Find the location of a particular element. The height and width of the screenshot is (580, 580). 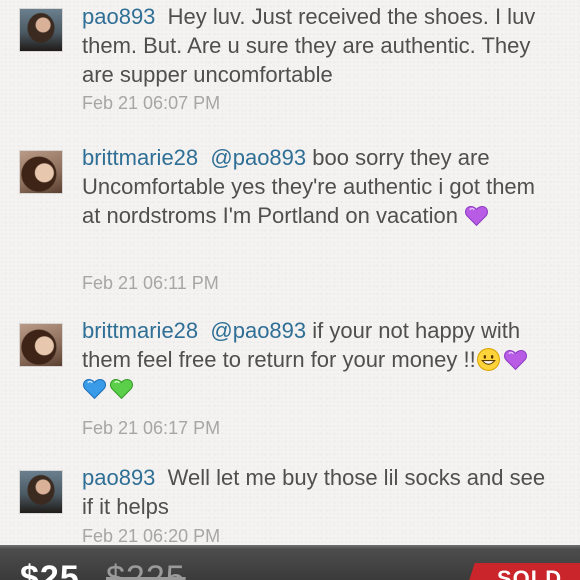

listing-original-price: $225 is located at coordinates (146, 569).